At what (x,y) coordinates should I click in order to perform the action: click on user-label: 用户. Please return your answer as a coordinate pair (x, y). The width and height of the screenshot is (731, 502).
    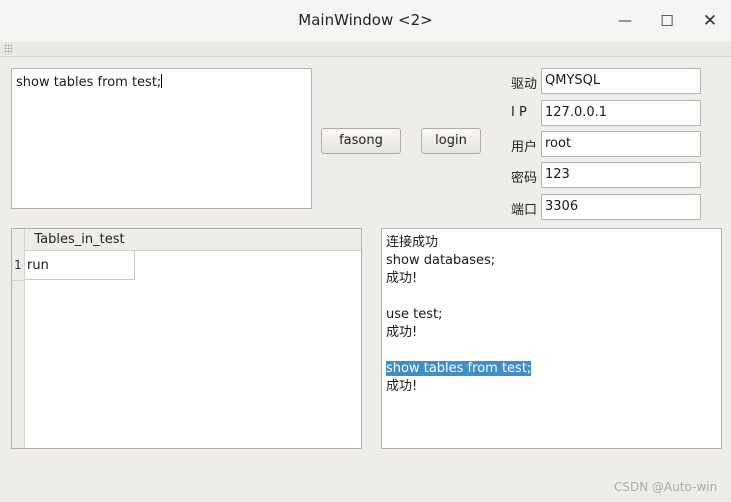
    Looking at the image, I should click on (524, 147).